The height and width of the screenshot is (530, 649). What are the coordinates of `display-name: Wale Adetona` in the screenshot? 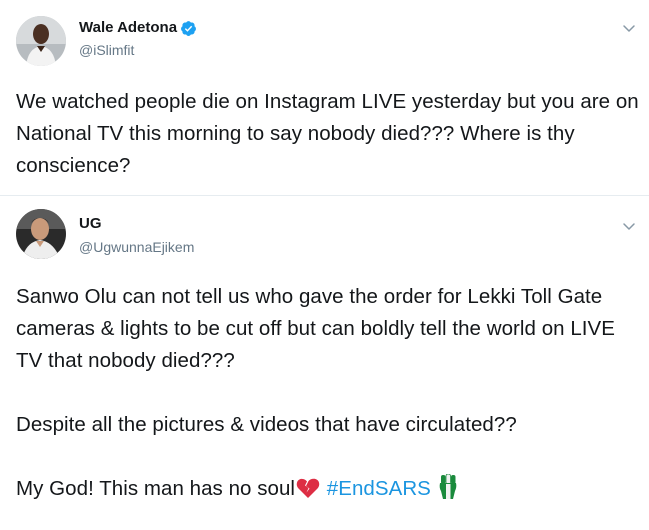 It's located at (128, 28).